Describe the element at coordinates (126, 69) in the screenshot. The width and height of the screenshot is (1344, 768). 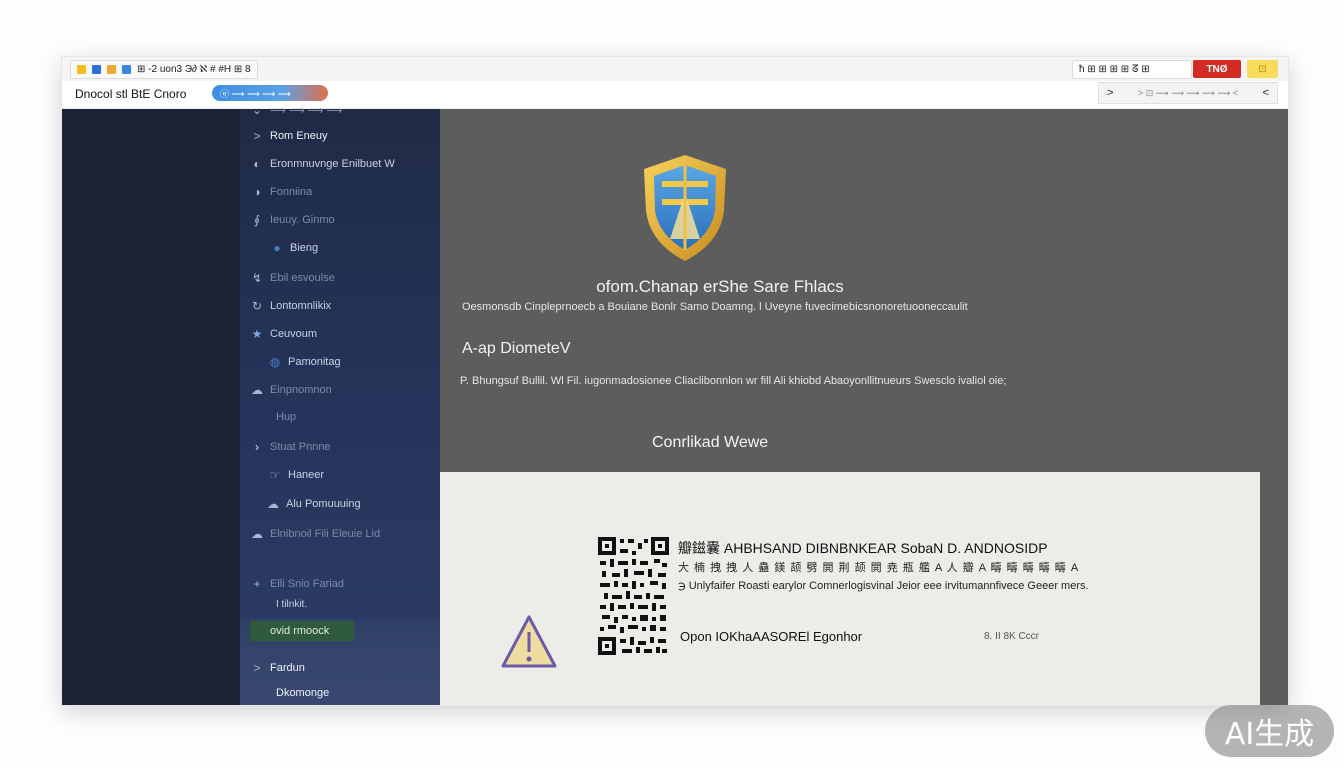
I see `window-icon` at that location.